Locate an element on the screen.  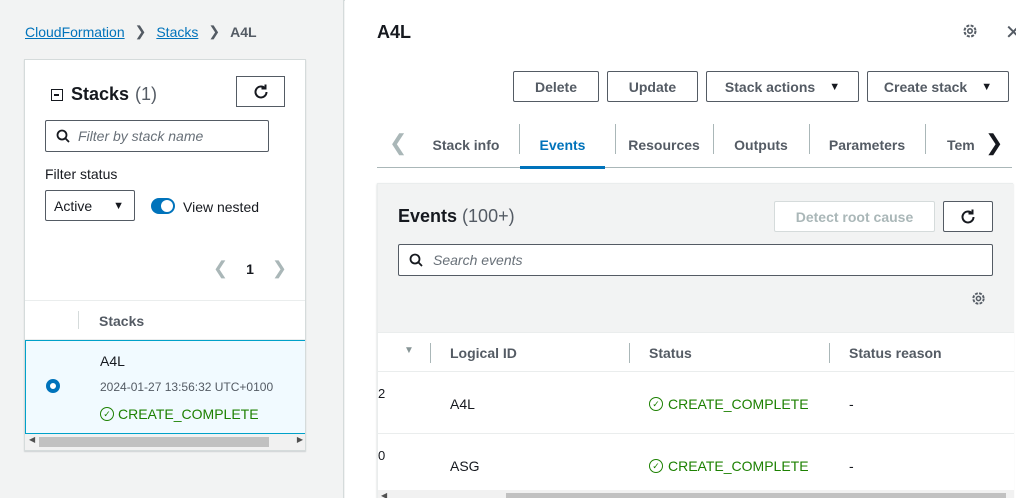
tabs-scroll-right-icon: ❯ is located at coordinates (994, 143).